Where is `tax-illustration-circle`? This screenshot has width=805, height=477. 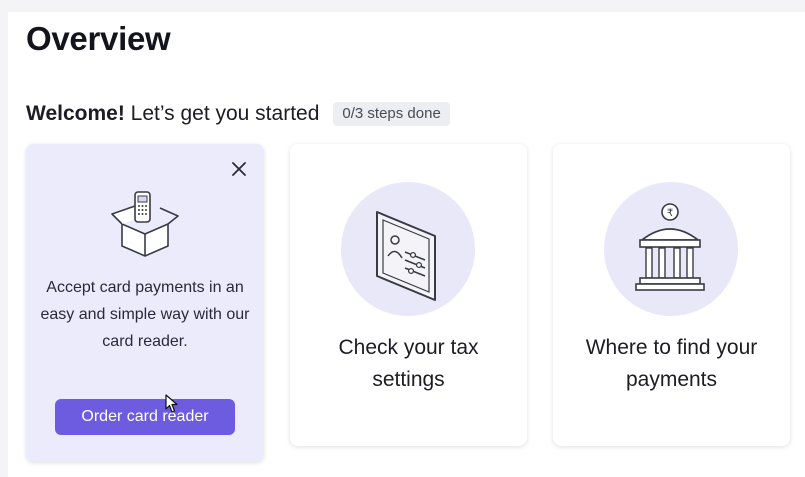 tax-illustration-circle is located at coordinates (408, 249).